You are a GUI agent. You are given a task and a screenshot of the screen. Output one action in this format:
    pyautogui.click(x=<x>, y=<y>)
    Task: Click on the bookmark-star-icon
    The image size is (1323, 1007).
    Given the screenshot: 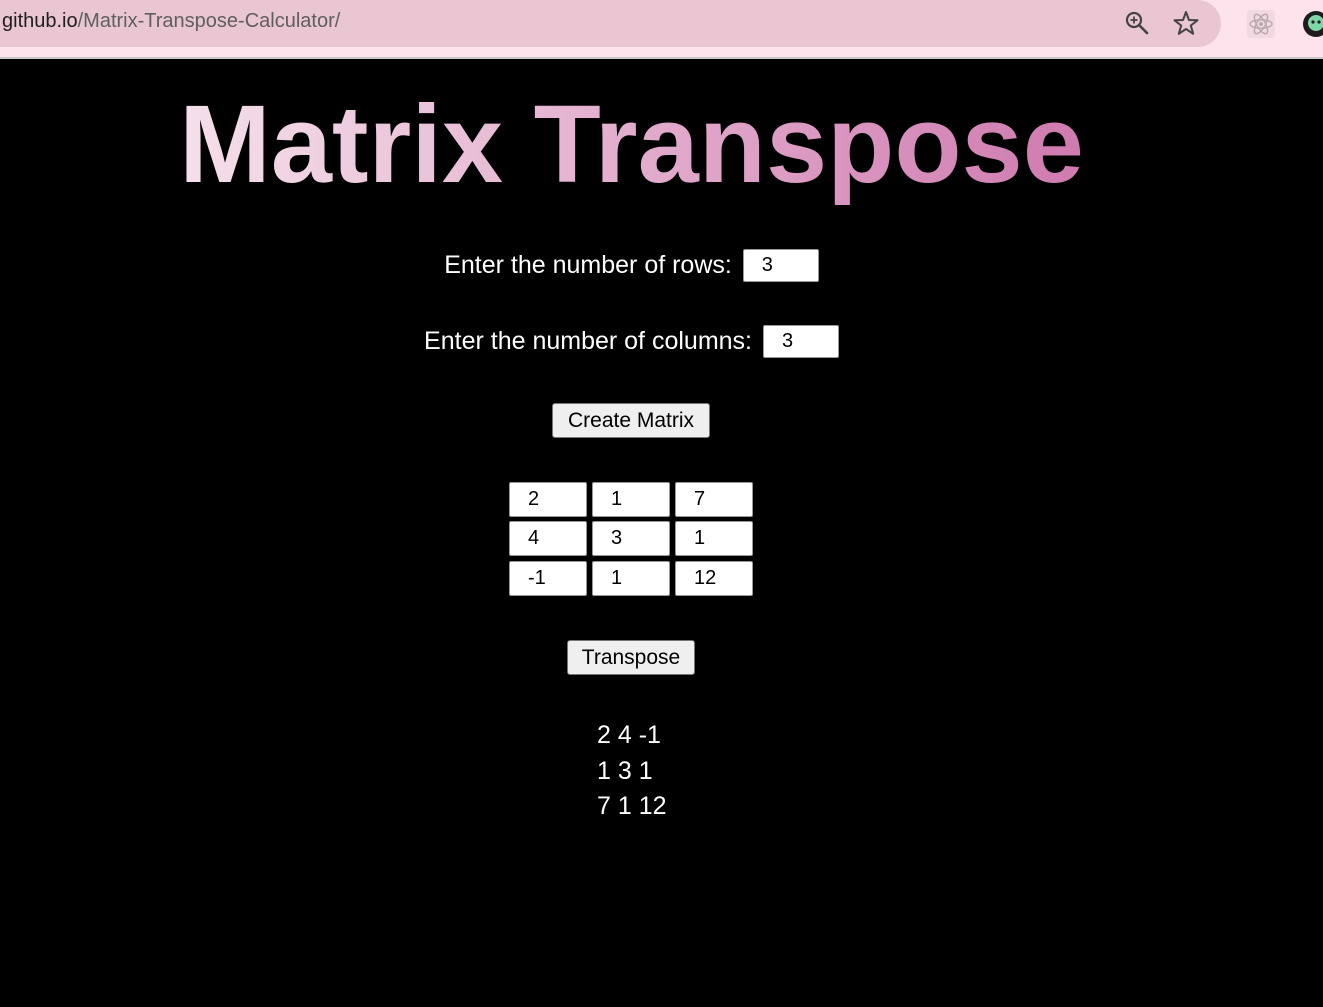 What is the action you would take?
    pyautogui.click(x=1186, y=23)
    